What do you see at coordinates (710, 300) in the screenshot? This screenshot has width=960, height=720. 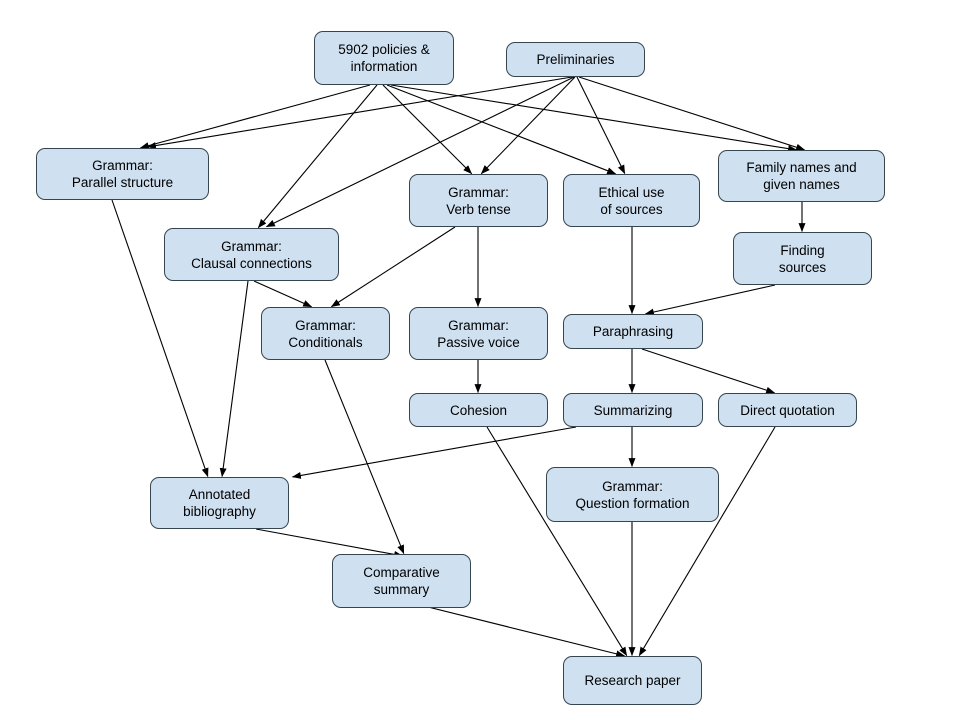 I see `edge-finding-to-paraphrase` at bounding box center [710, 300].